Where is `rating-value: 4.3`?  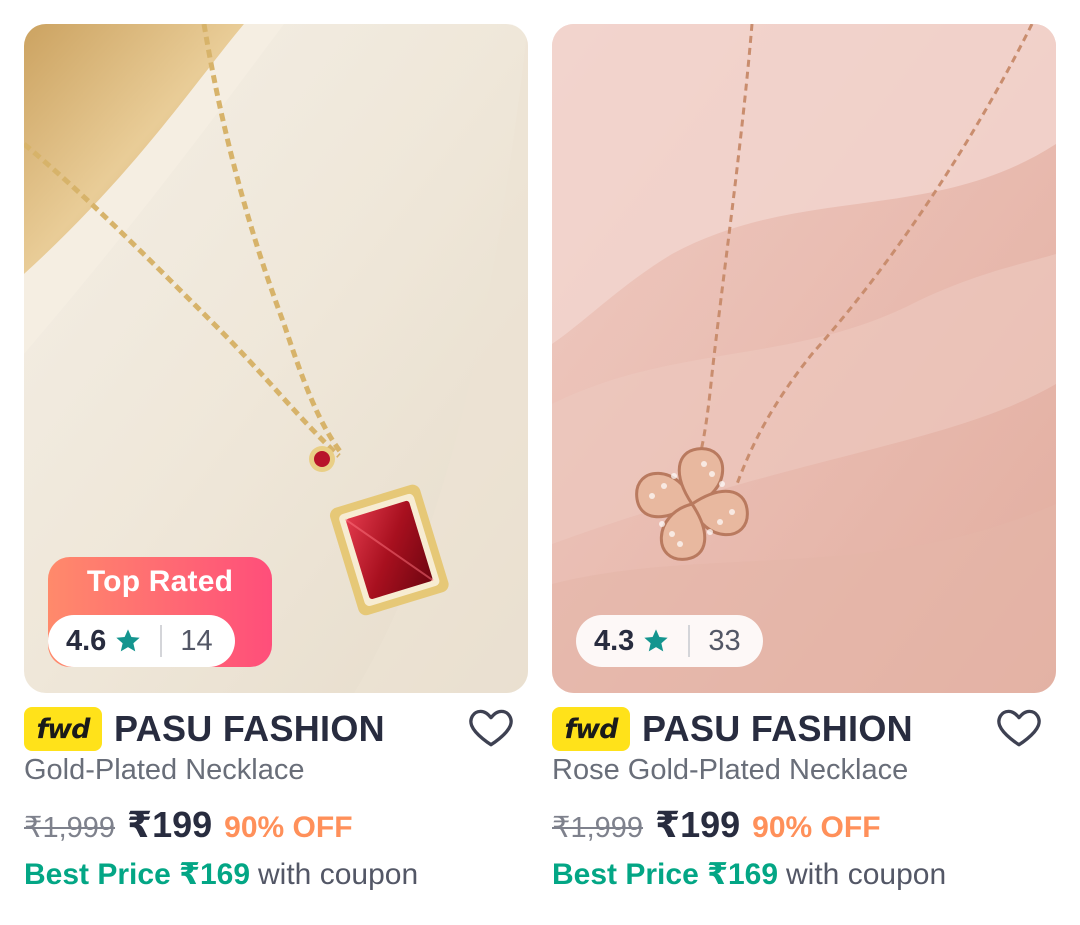
rating-value: 4.3 is located at coordinates (614, 640).